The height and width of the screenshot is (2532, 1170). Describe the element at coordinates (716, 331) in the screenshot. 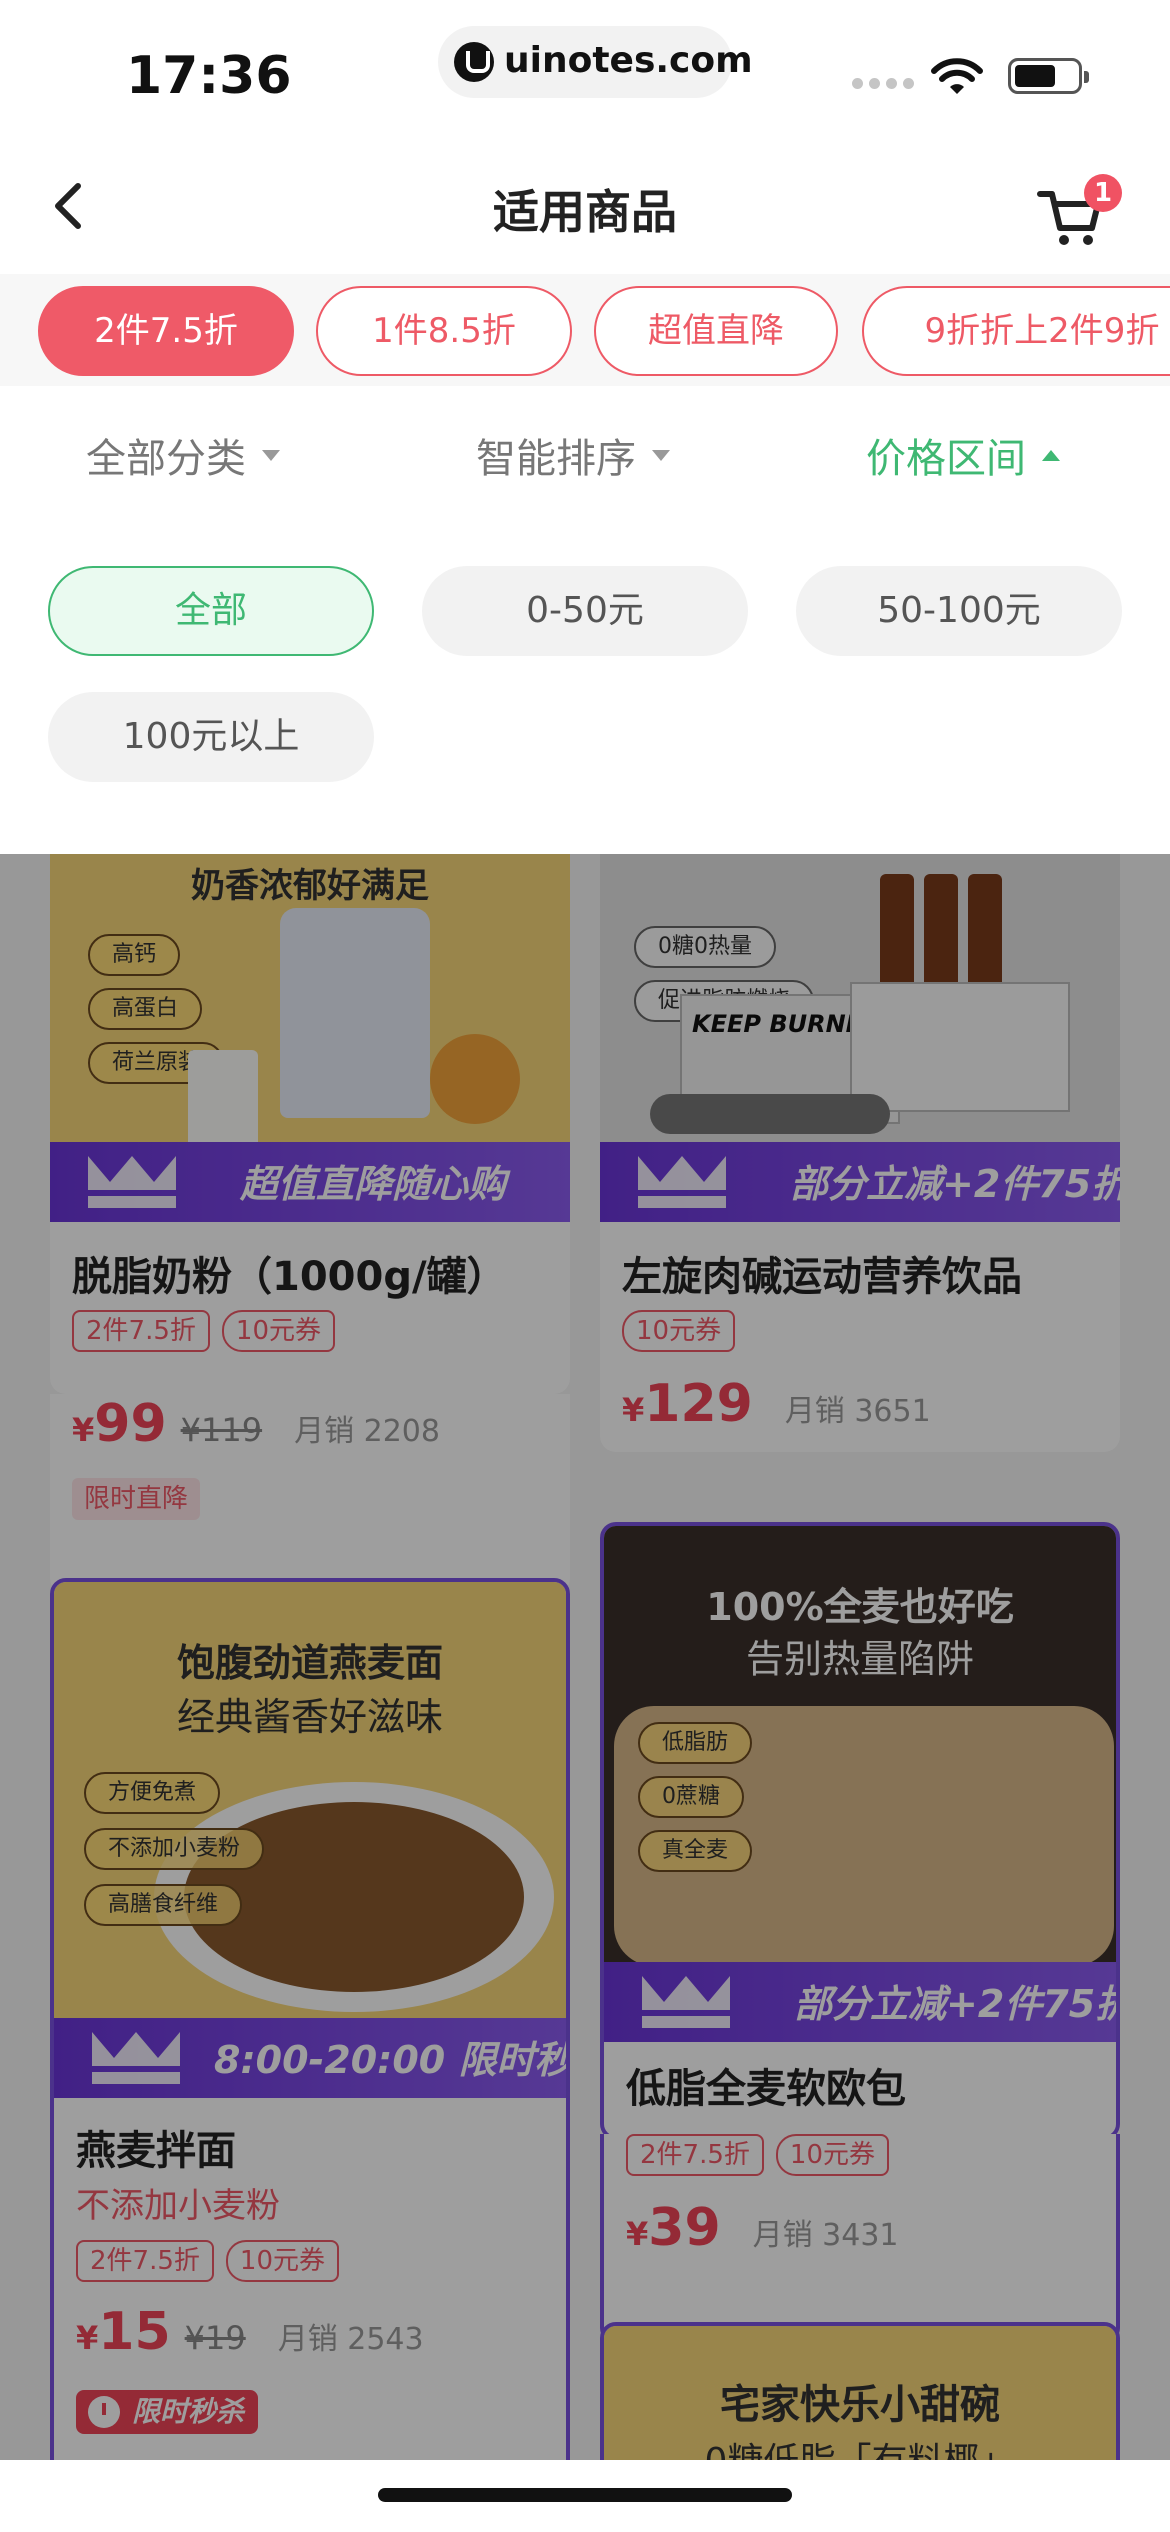

I see `promo-tab-direct-discount: 超值直降` at that location.